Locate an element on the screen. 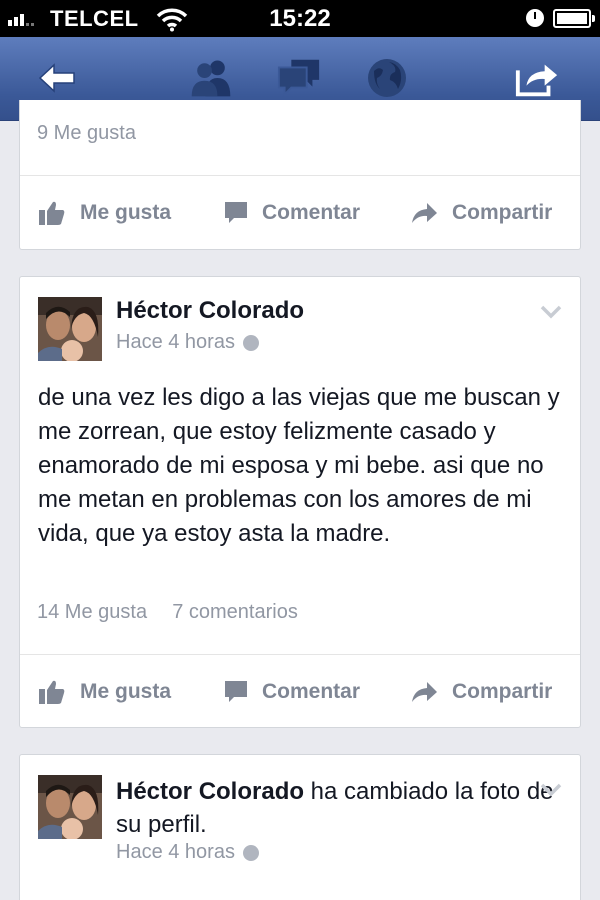  share-button is located at coordinates (537, 78).